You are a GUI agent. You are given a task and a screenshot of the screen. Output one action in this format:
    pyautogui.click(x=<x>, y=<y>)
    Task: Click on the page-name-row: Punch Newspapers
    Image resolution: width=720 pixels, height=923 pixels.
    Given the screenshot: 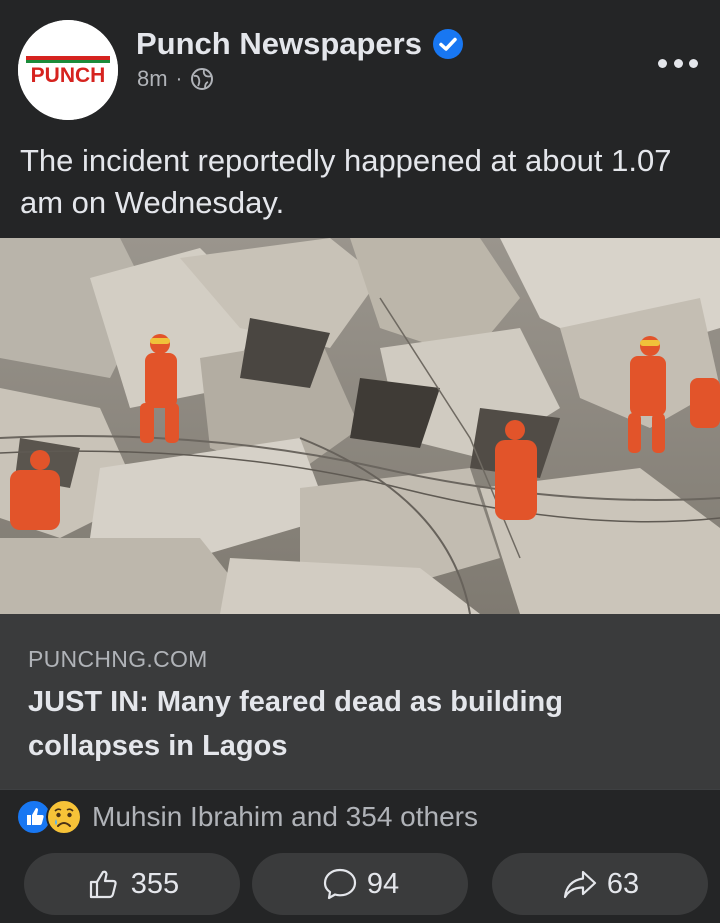 What is the action you would take?
    pyautogui.click(x=300, y=44)
    